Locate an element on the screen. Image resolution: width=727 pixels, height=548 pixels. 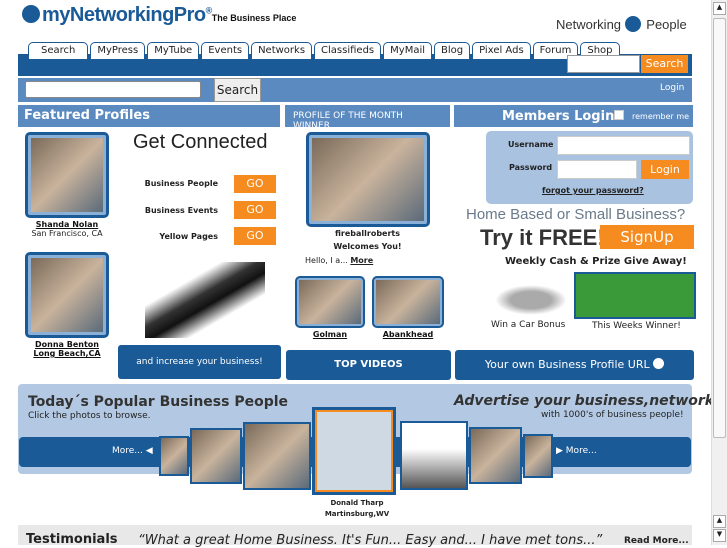
location-link: Long Beach,CA is located at coordinates (66, 353).